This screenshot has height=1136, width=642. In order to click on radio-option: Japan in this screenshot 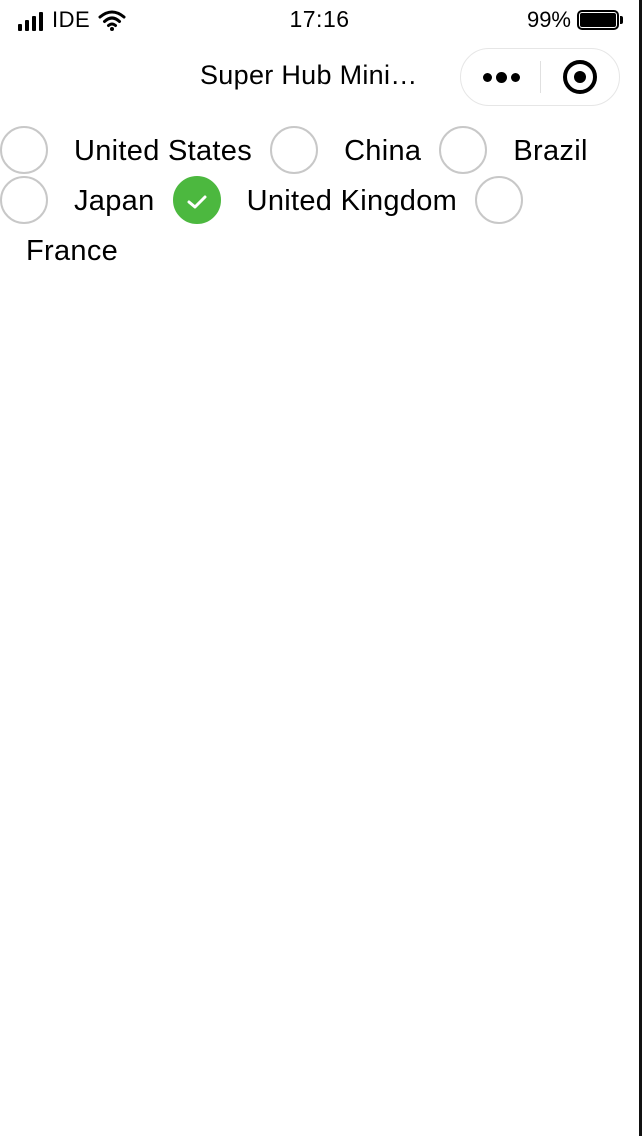, I will do `click(82, 200)`.